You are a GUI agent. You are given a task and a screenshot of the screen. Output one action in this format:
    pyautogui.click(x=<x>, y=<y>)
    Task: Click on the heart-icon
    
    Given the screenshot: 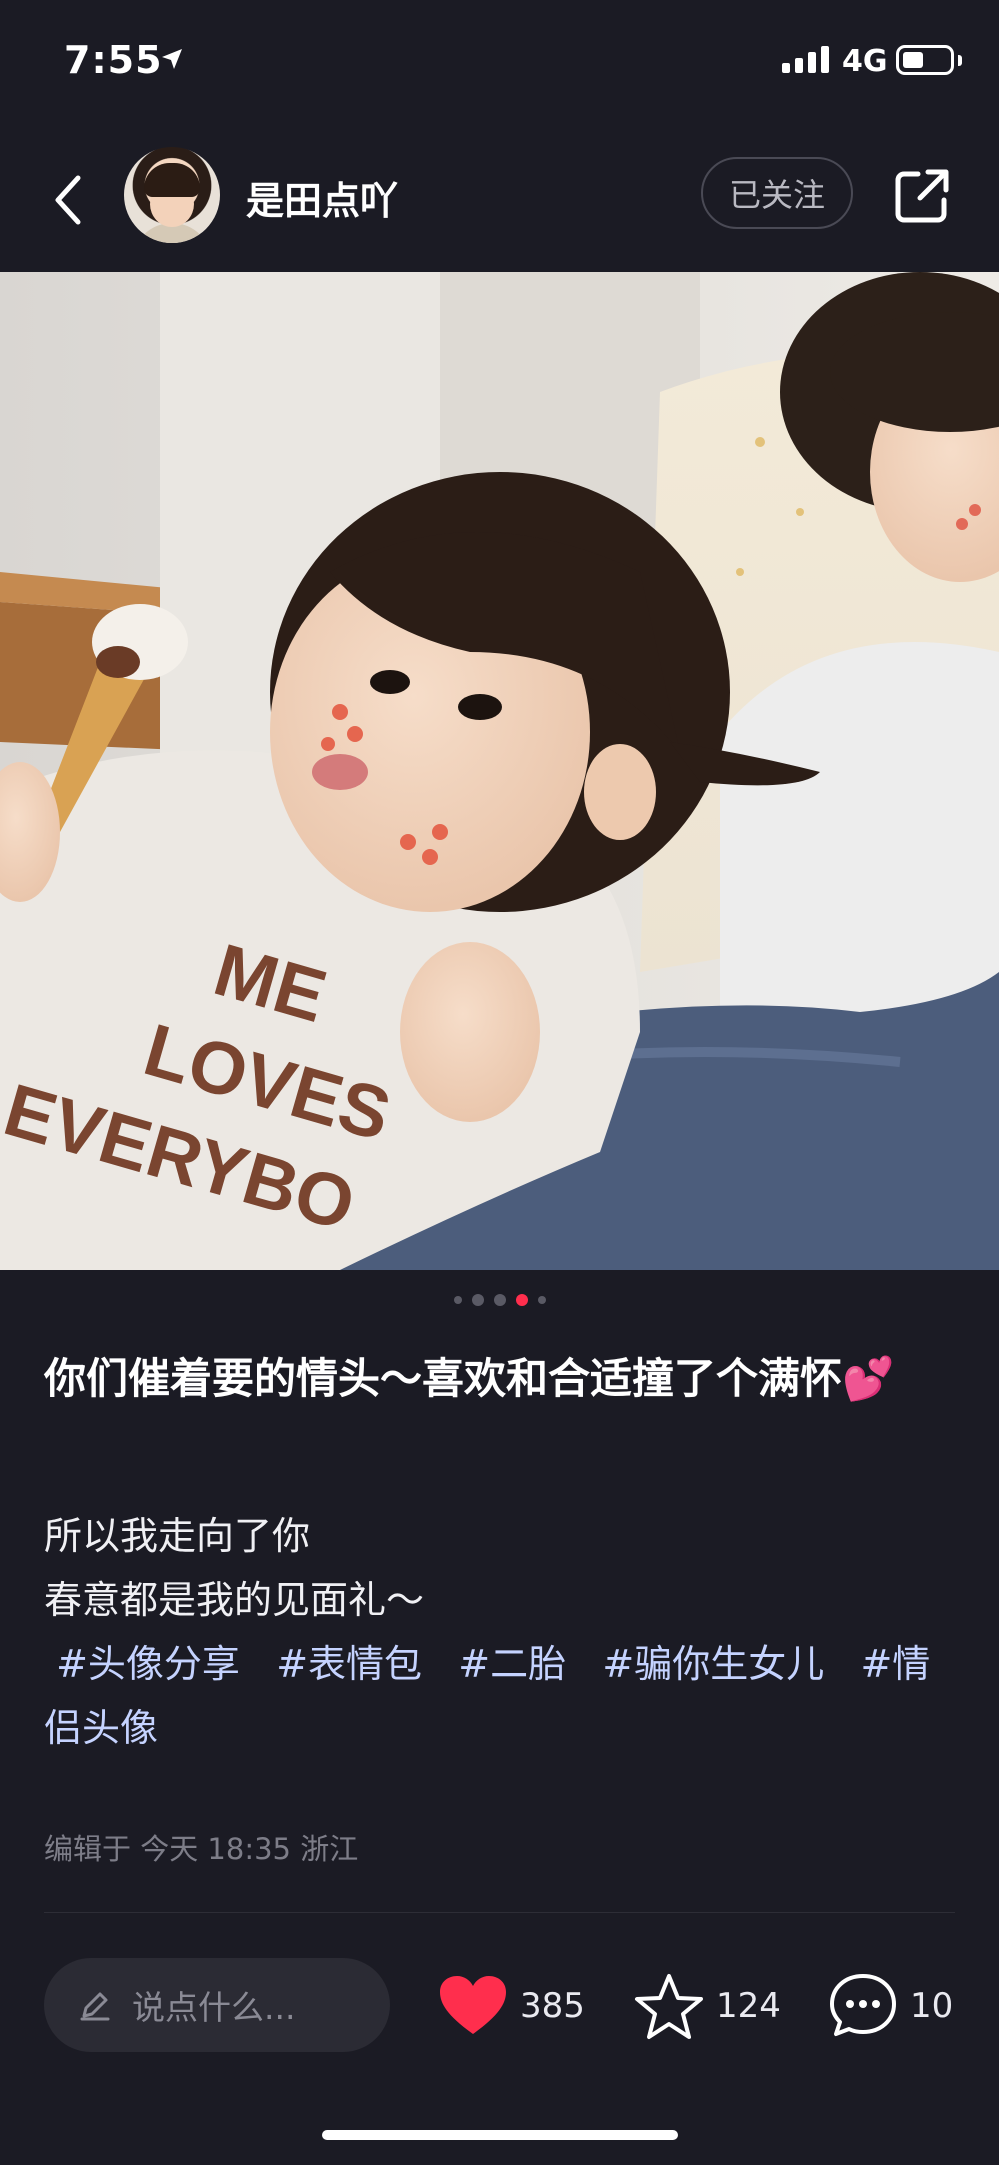 What is the action you would take?
    pyautogui.click(x=473, y=2005)
    